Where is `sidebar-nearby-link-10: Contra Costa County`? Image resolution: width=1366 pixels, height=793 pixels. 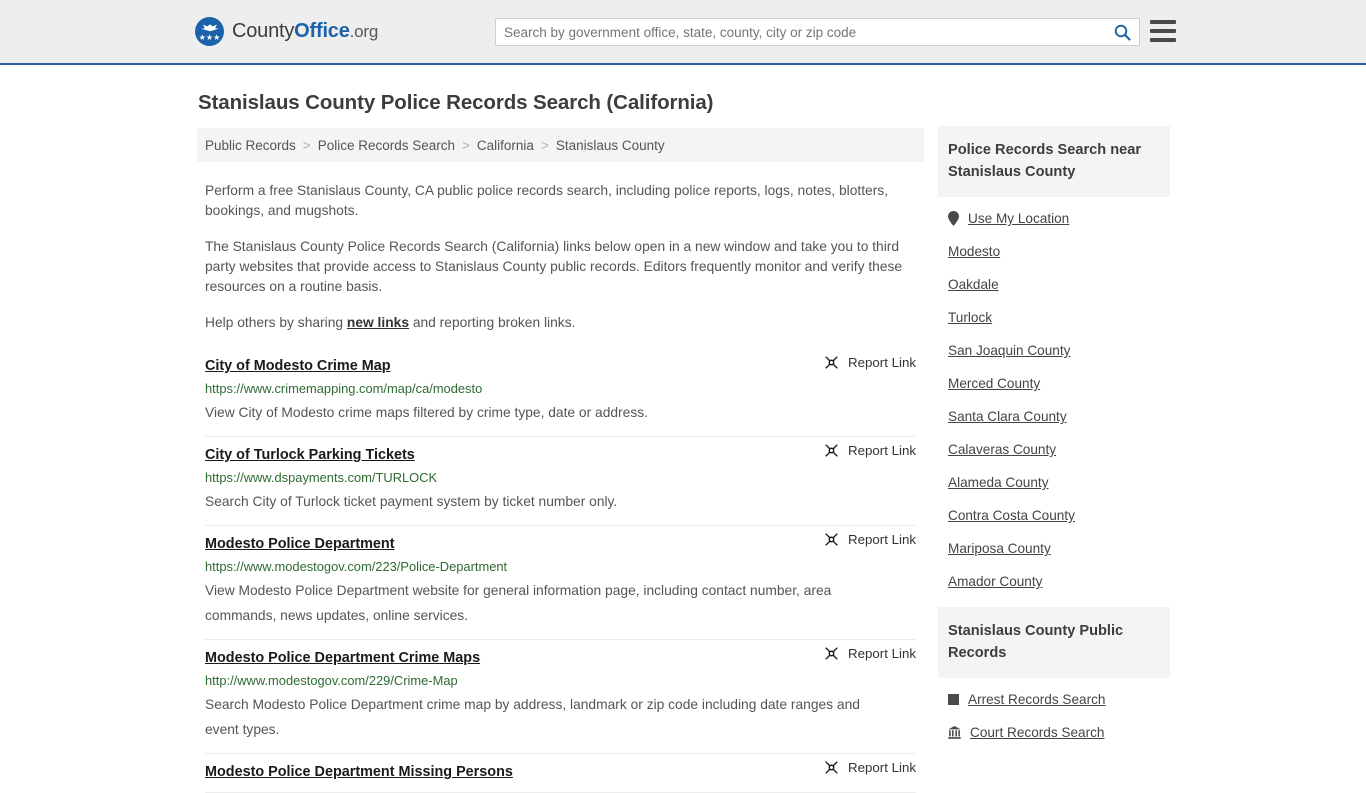
sidebar-nearby-link-10: Contra Costa County is located at coordinates (1011, 515).